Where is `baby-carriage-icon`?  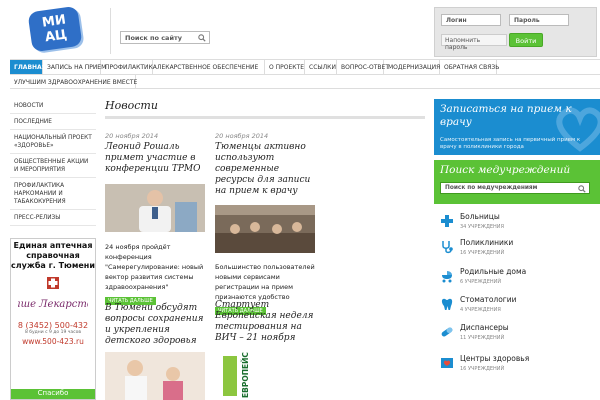
baby-carriage-icon is located at coordinates (447, 277).